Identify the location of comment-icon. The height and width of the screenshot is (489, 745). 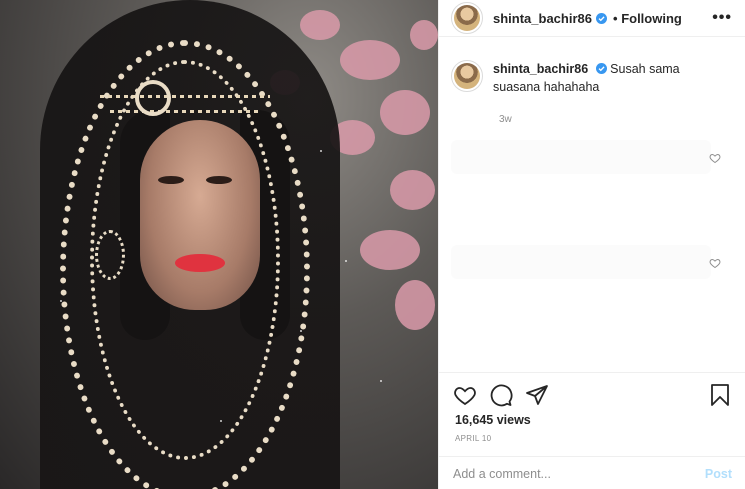
(501, 395).